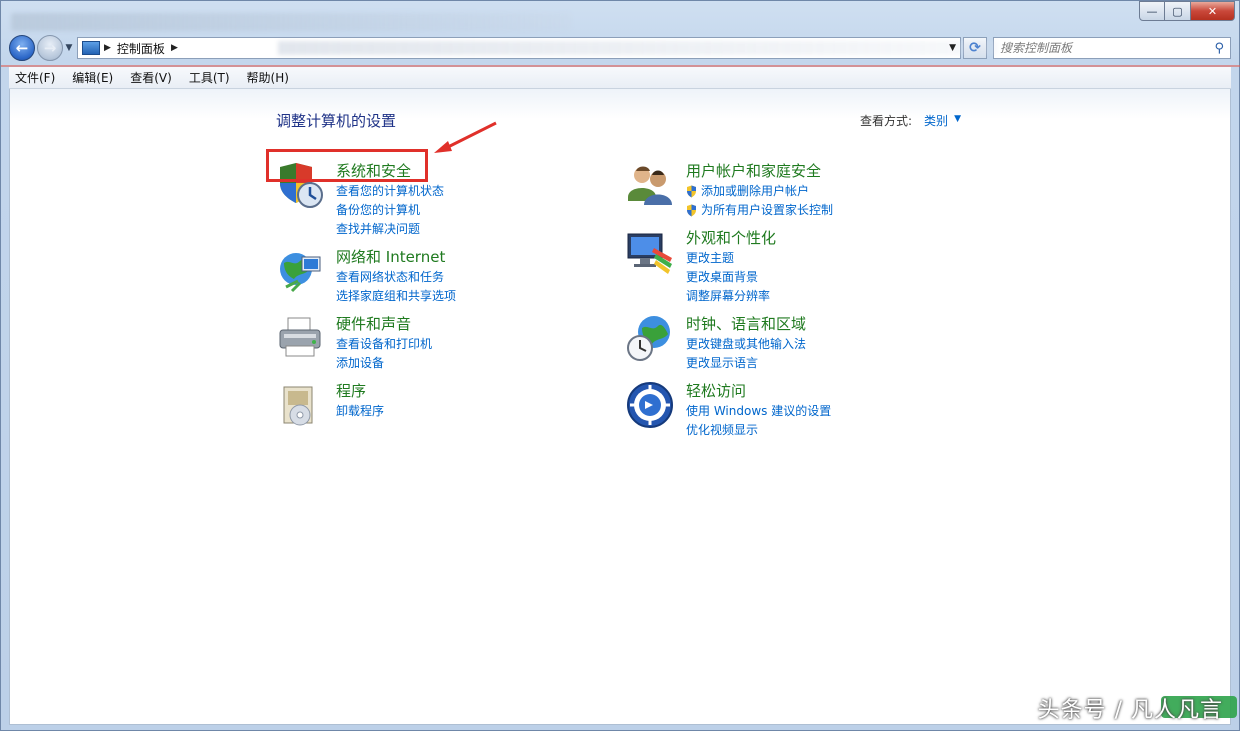 The image size is (1240, 731). What do you see at coordinates (650, 185) in the screenshot?
I see `users-icon` at bounding box center [650, 185].